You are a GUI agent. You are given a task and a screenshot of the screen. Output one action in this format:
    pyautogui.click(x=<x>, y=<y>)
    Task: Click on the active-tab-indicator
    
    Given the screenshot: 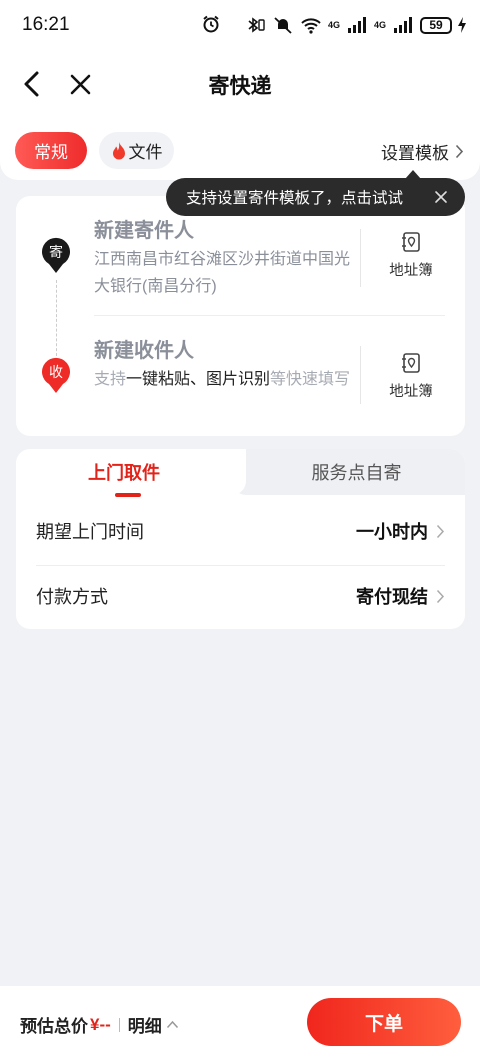 What is the action you would take?
    pyautogui.click(x=128, y=495)
    